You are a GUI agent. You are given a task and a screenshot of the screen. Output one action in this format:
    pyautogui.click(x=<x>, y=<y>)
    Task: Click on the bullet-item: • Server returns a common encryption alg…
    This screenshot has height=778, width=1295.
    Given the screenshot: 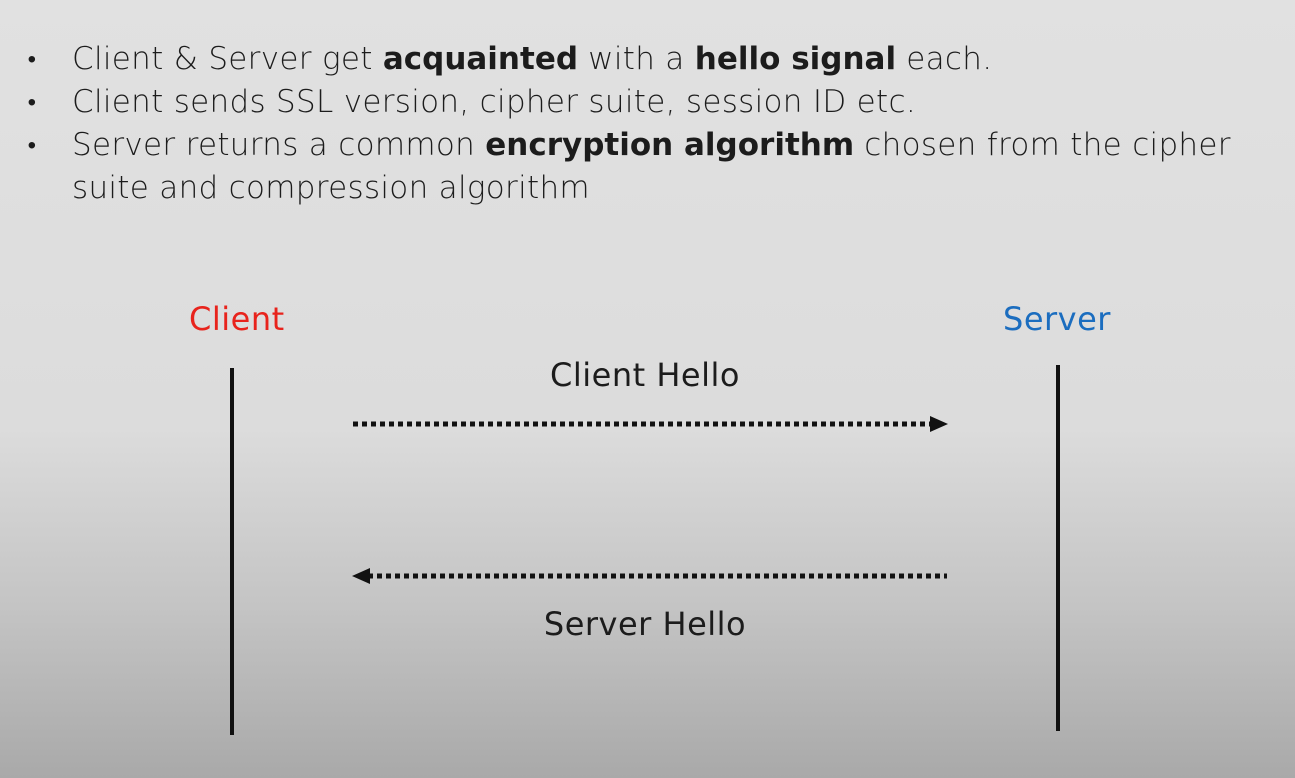 What is the action you would take?
    pyautogui.click(x=644, y=167)
    